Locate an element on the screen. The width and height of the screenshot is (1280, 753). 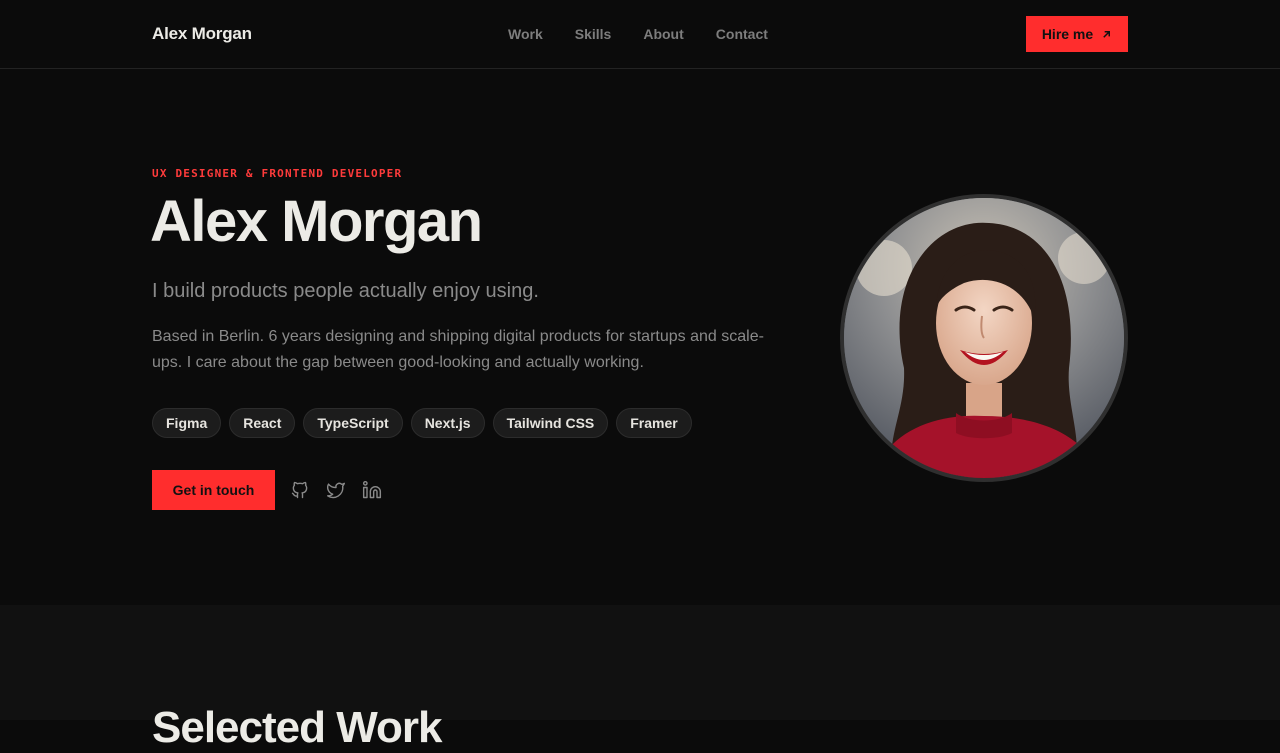
skill-chip-nextjs: Next.js is located at coordinates (447, 423).